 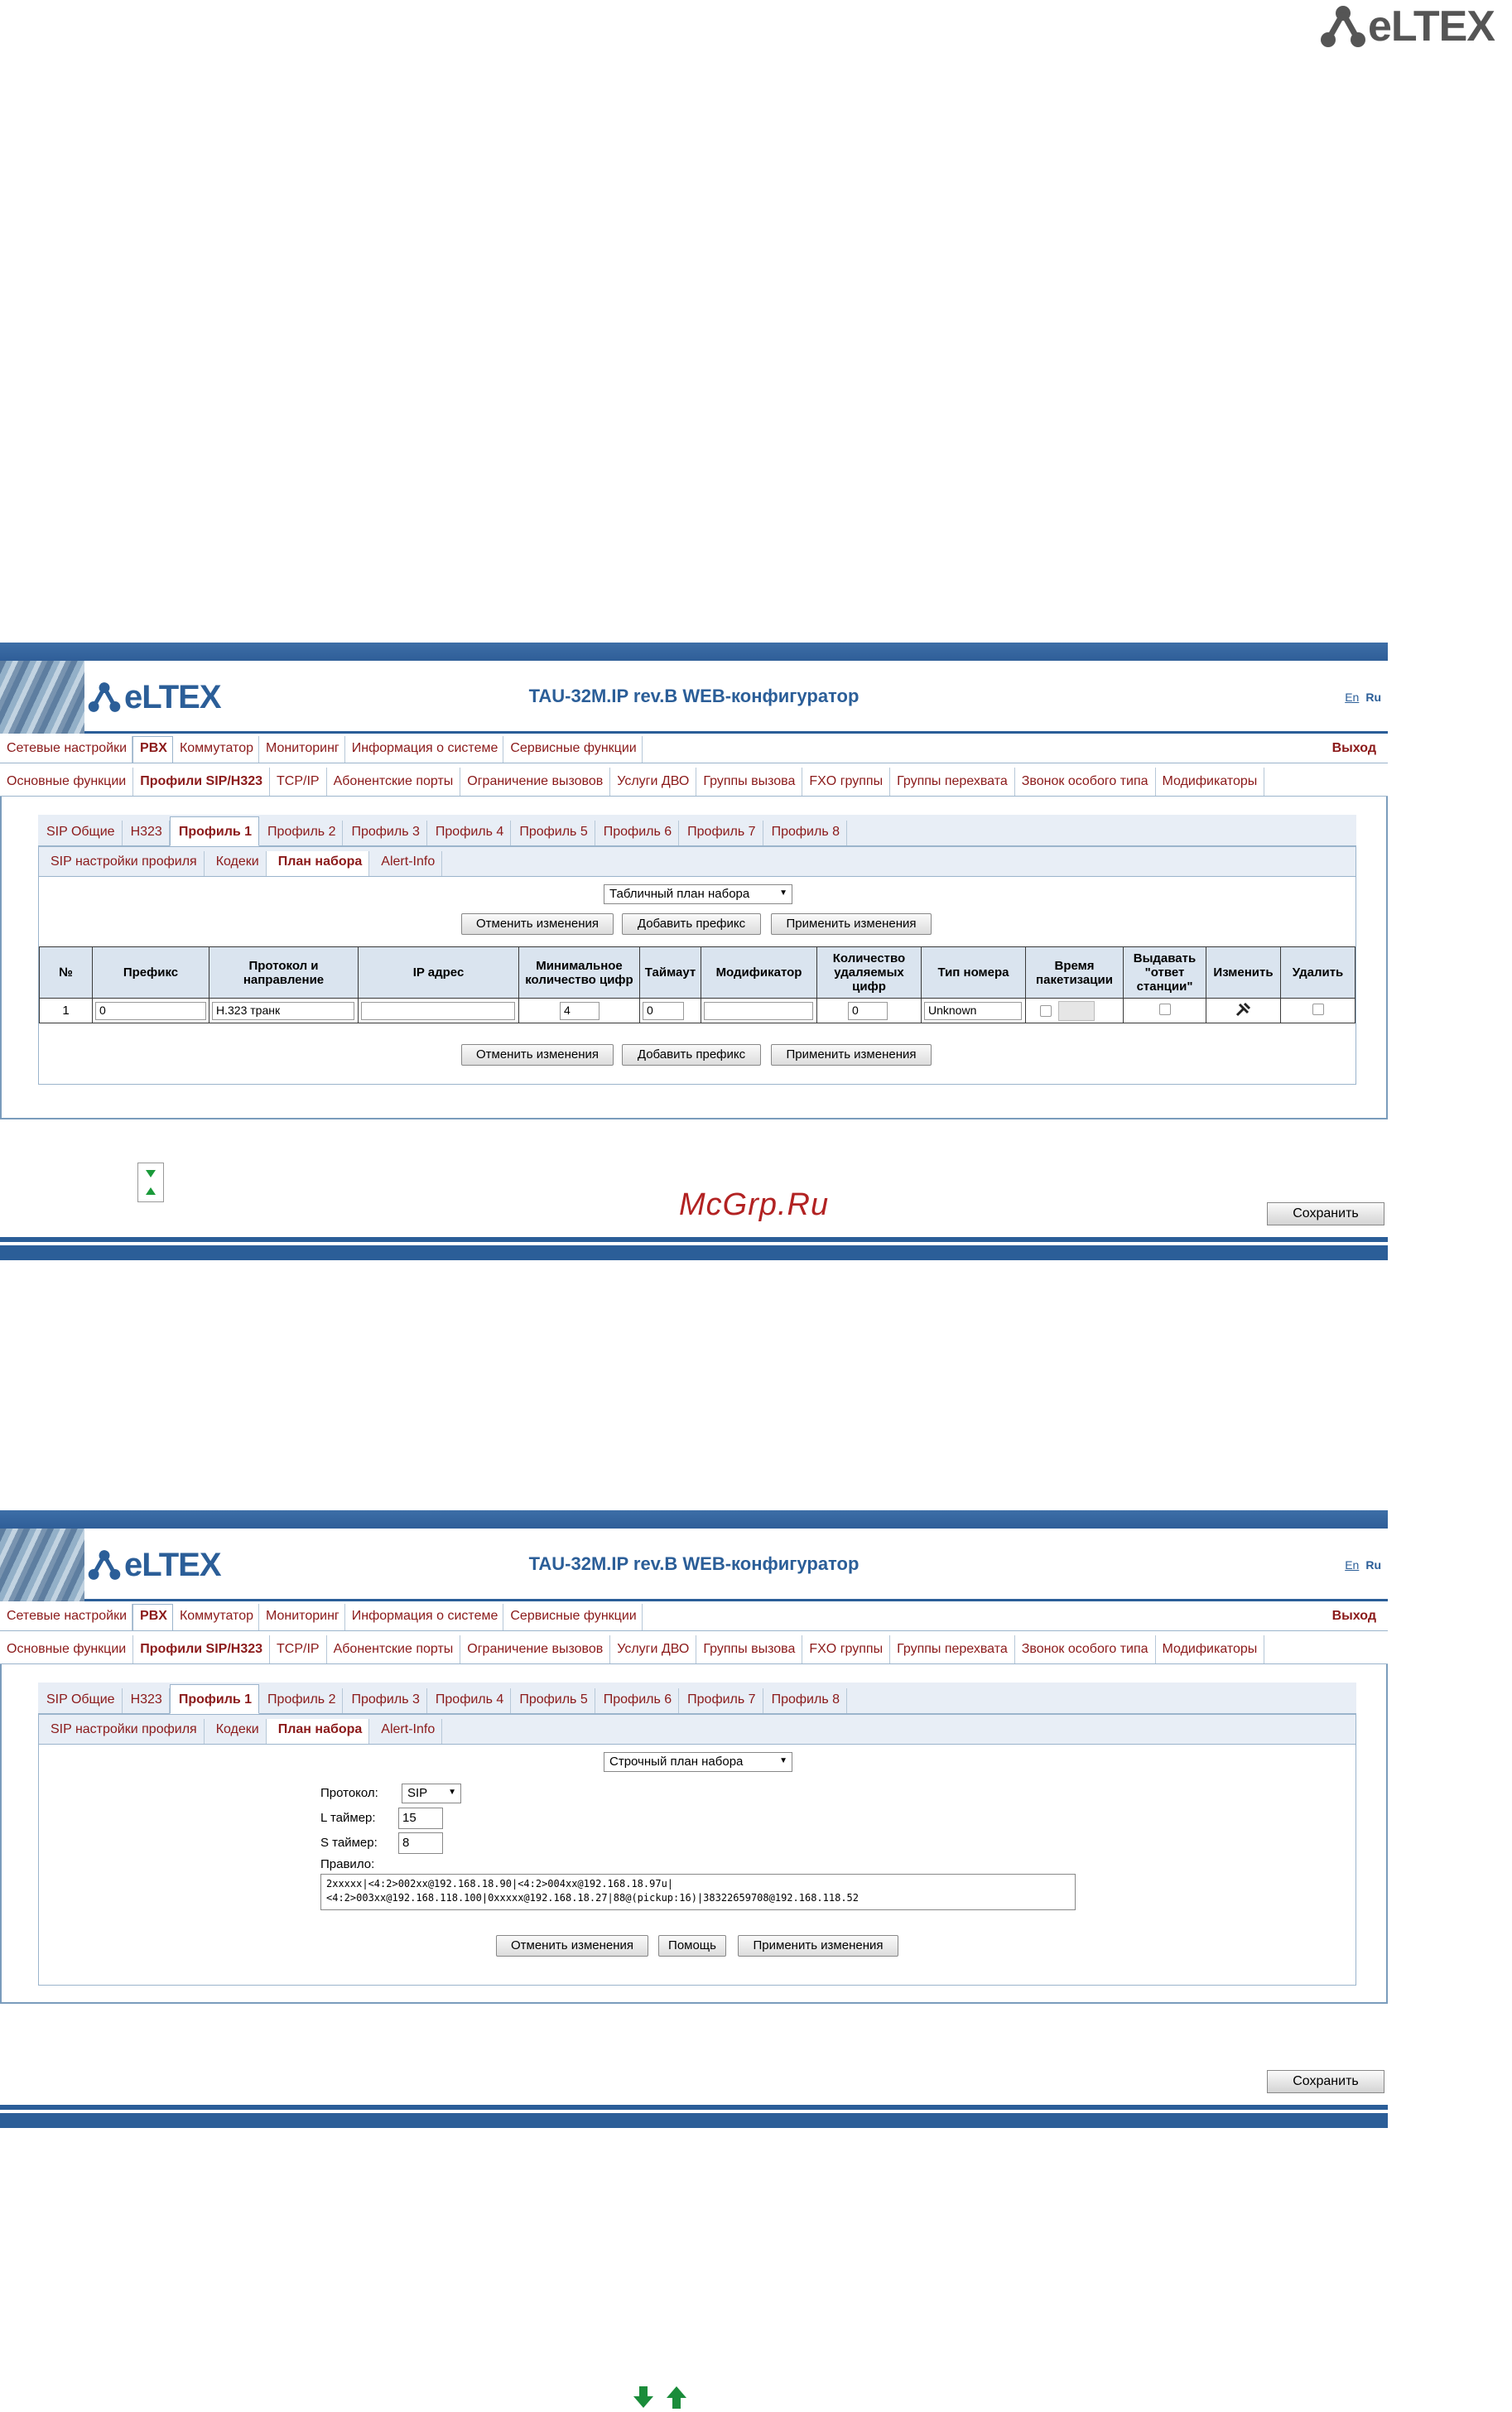 I want to click on protocol-select: SIP, so click(x=431, y=1793).